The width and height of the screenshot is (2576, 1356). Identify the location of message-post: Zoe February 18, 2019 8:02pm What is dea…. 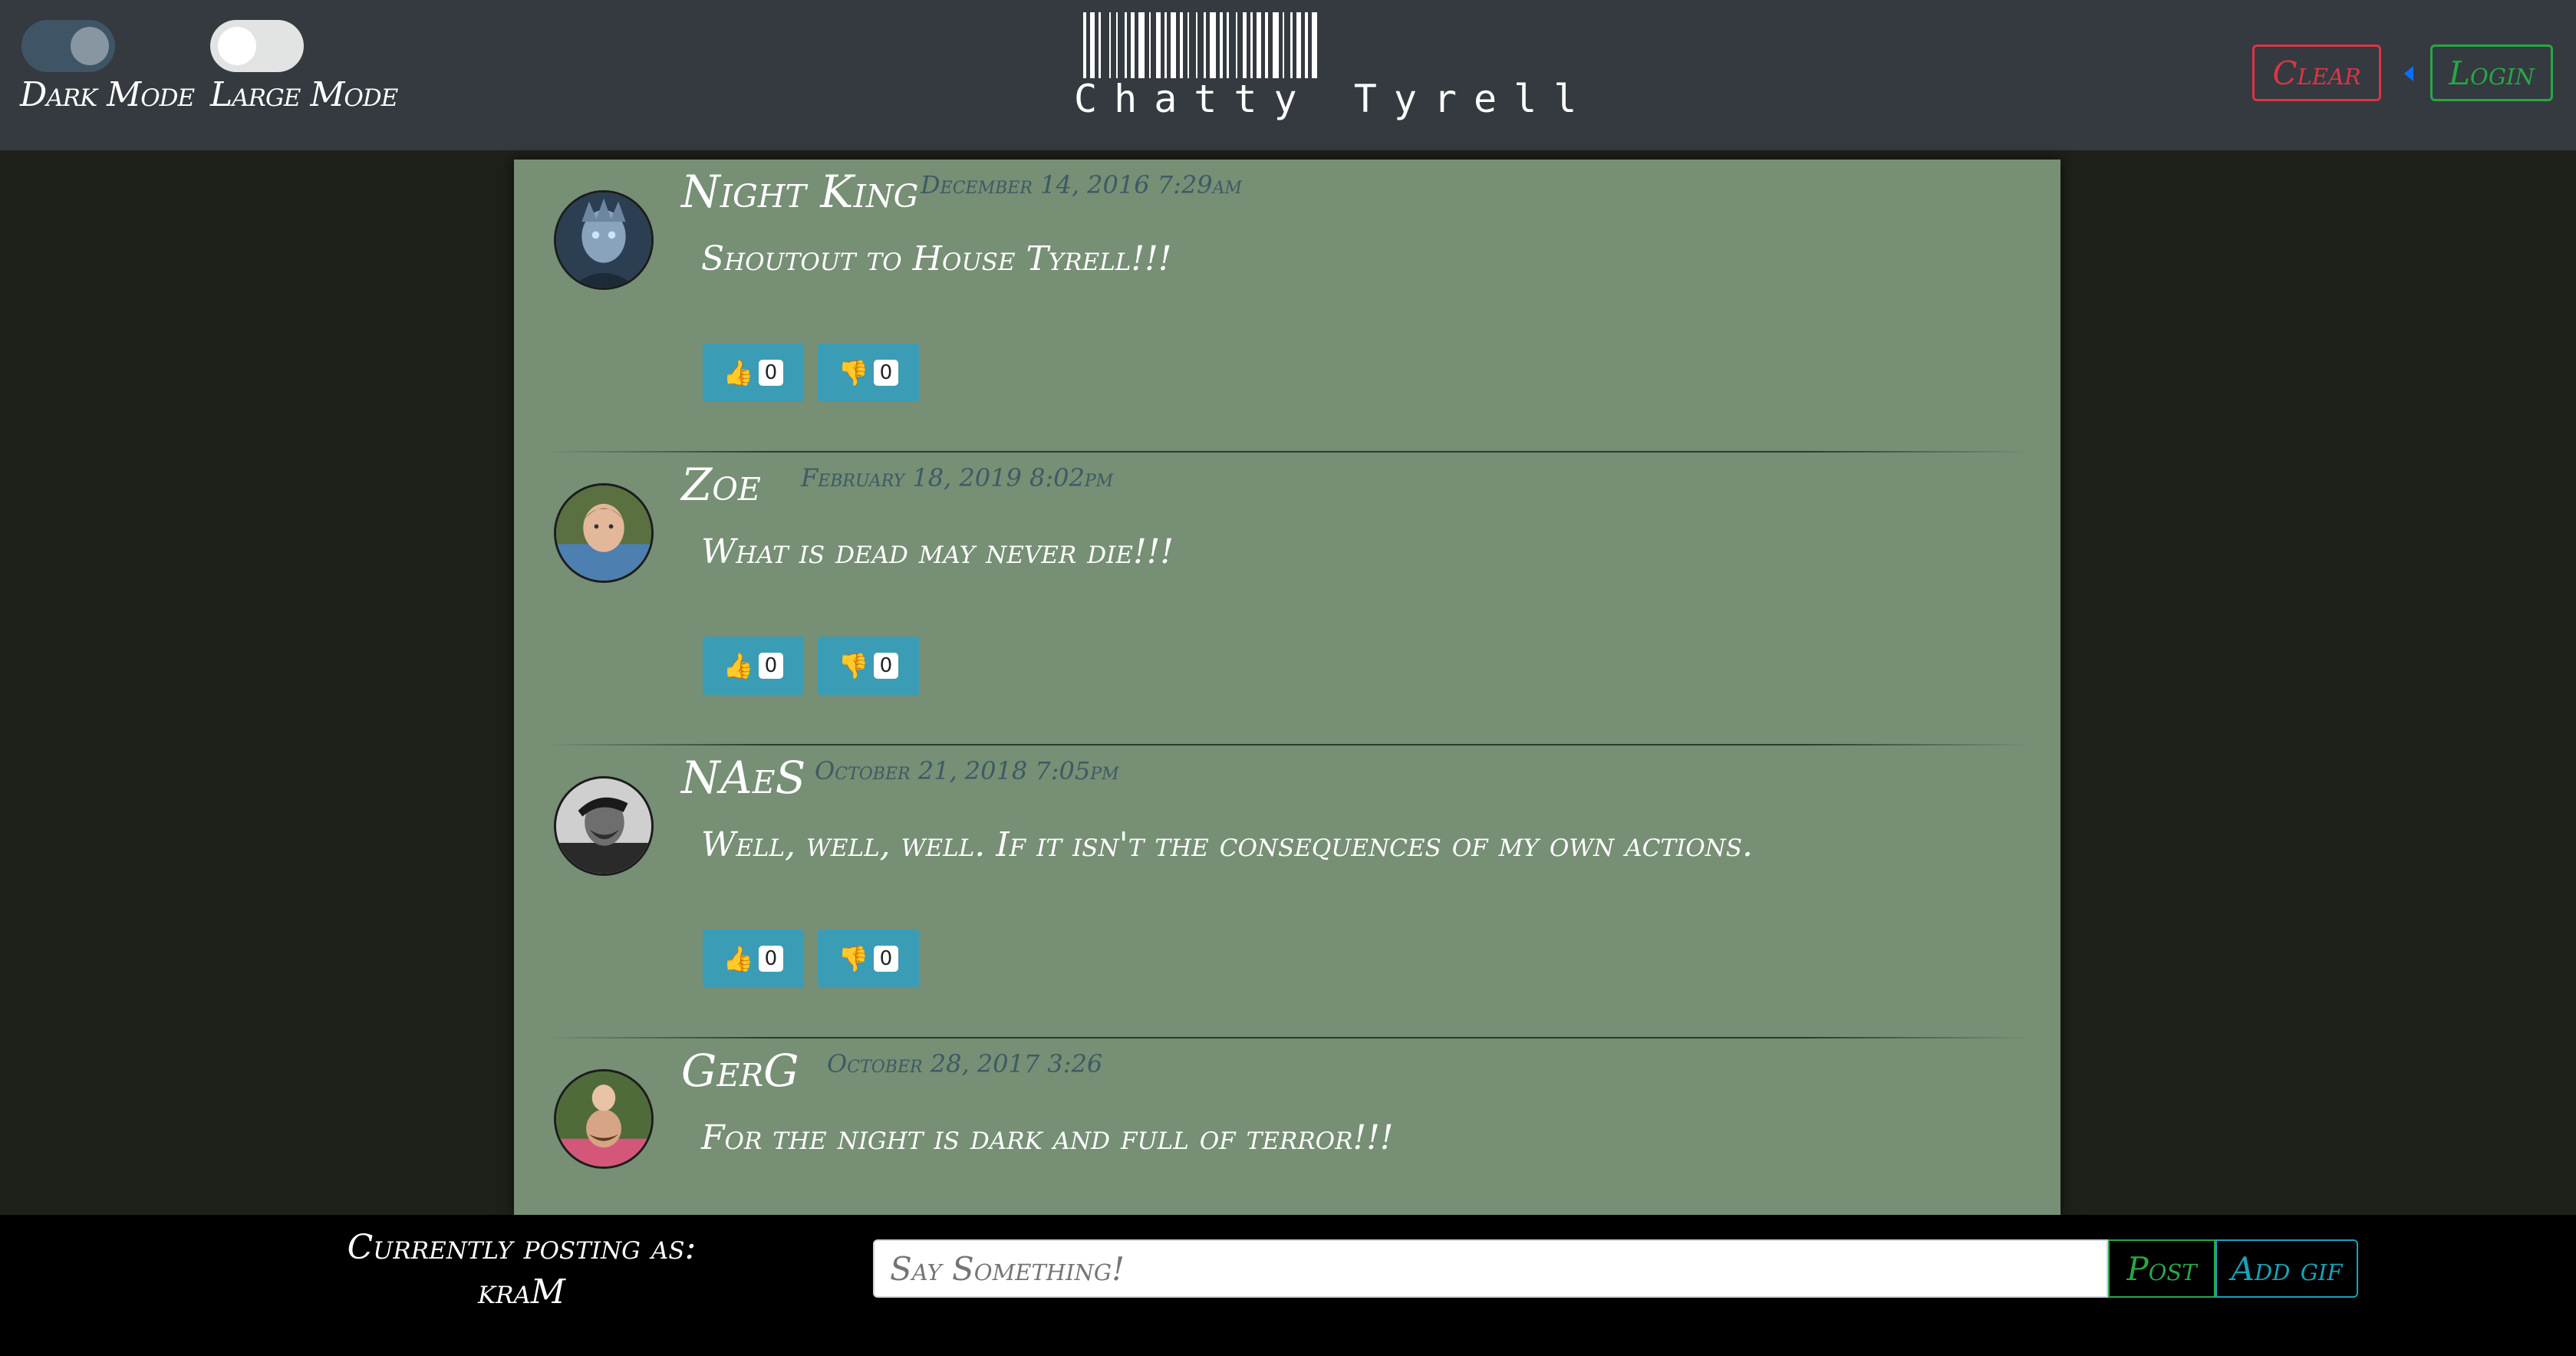
(1287, 599).